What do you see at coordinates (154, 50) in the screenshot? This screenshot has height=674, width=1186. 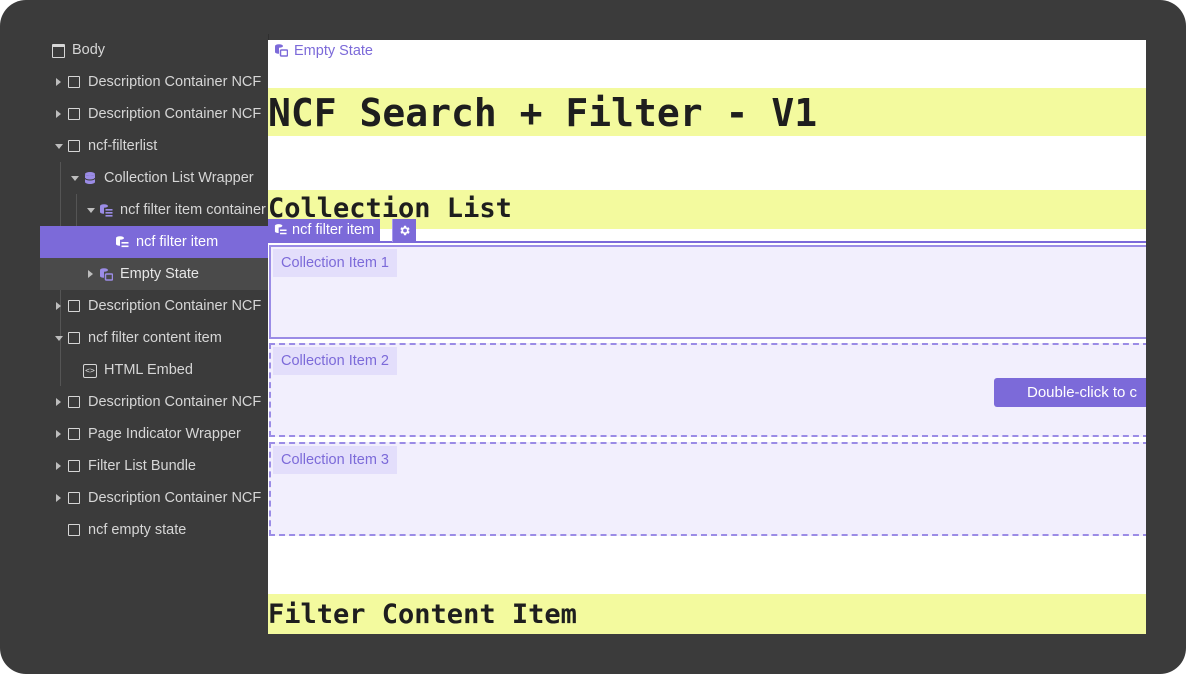 I see `nav-item-body: Body` at bounding box center [154, 50].